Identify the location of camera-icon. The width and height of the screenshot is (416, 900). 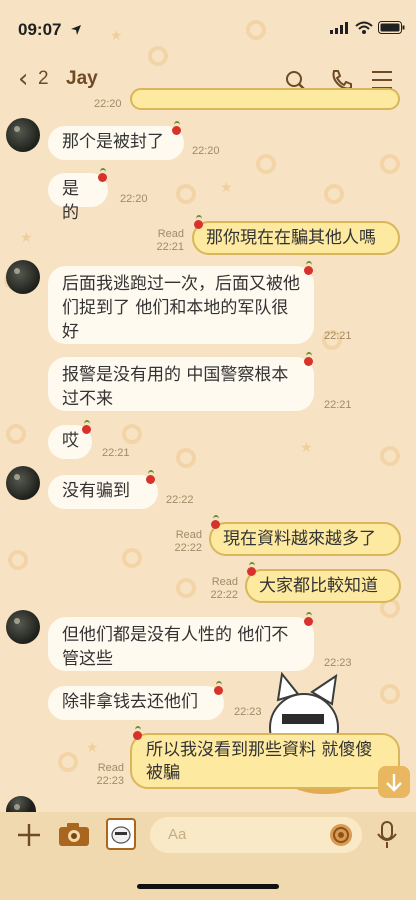
(74, 834).